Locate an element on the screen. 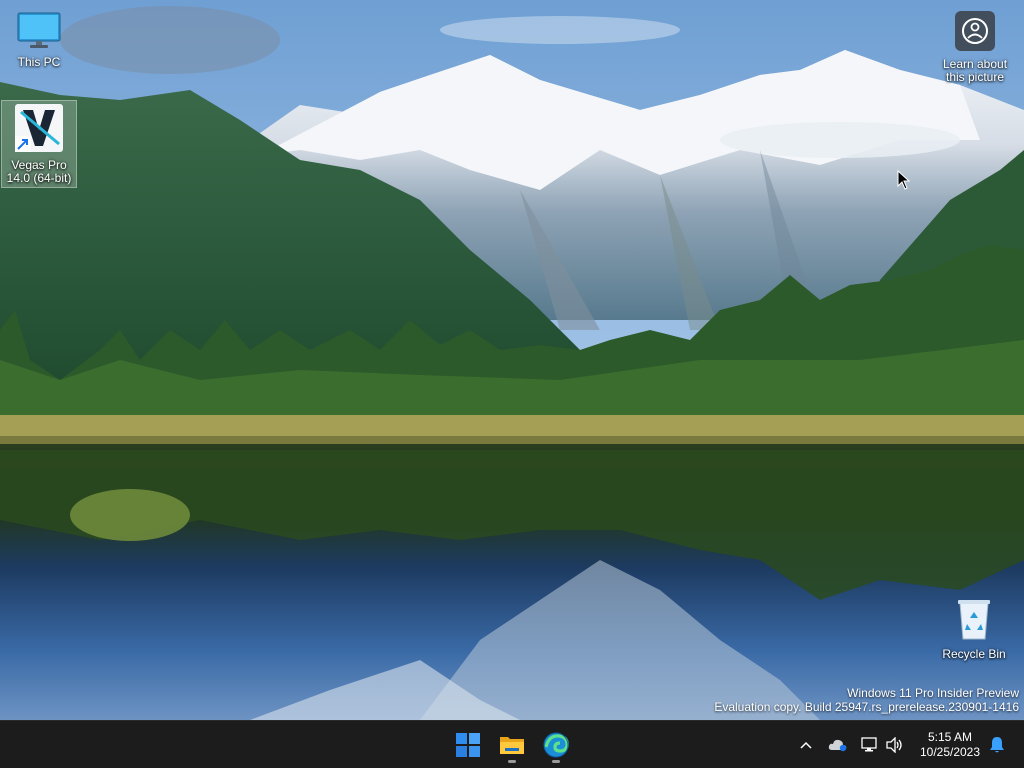  onedrive-icon is located at coordinates (837, 745).